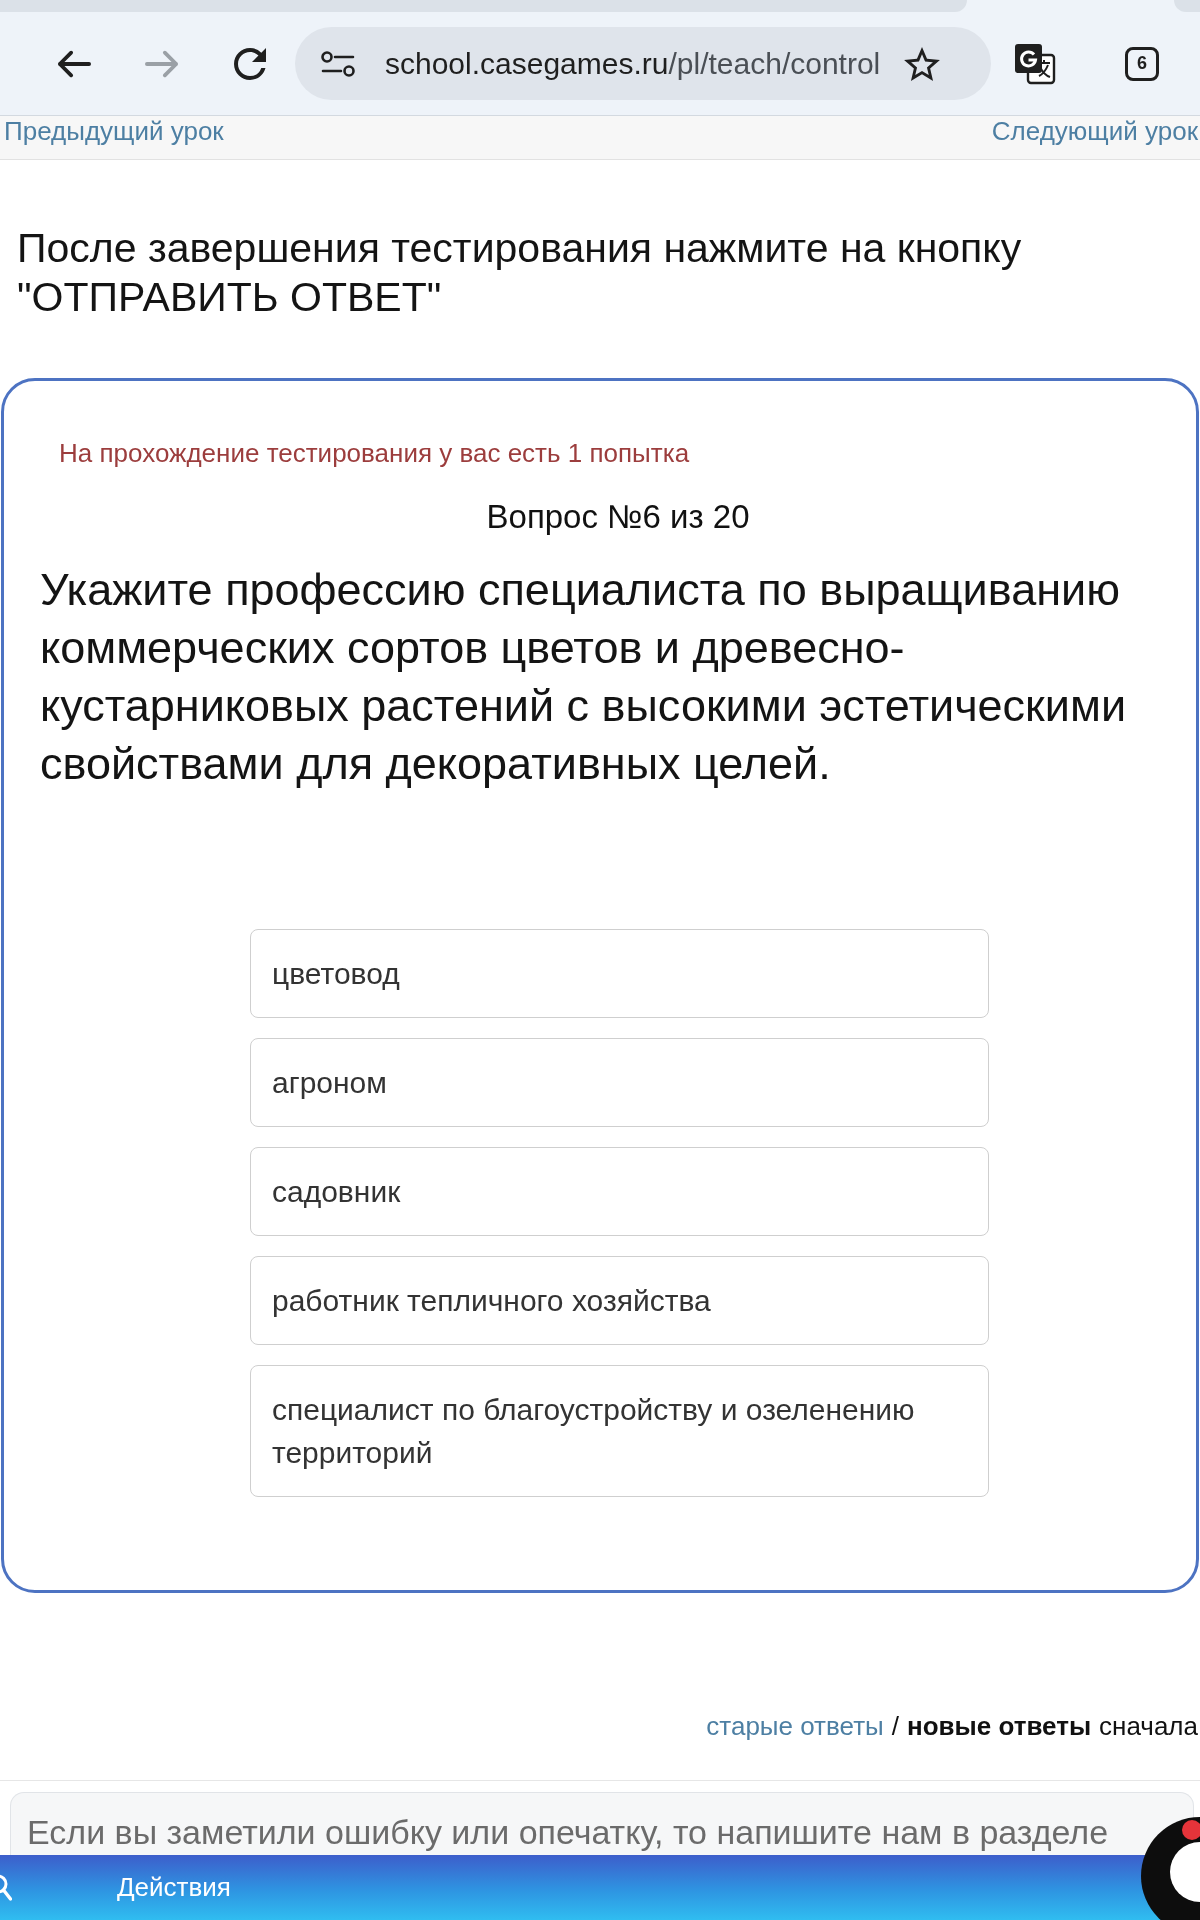 This screenshot has height=1920, width=1200. I want to click on bookmark-button, so click(922, 63).